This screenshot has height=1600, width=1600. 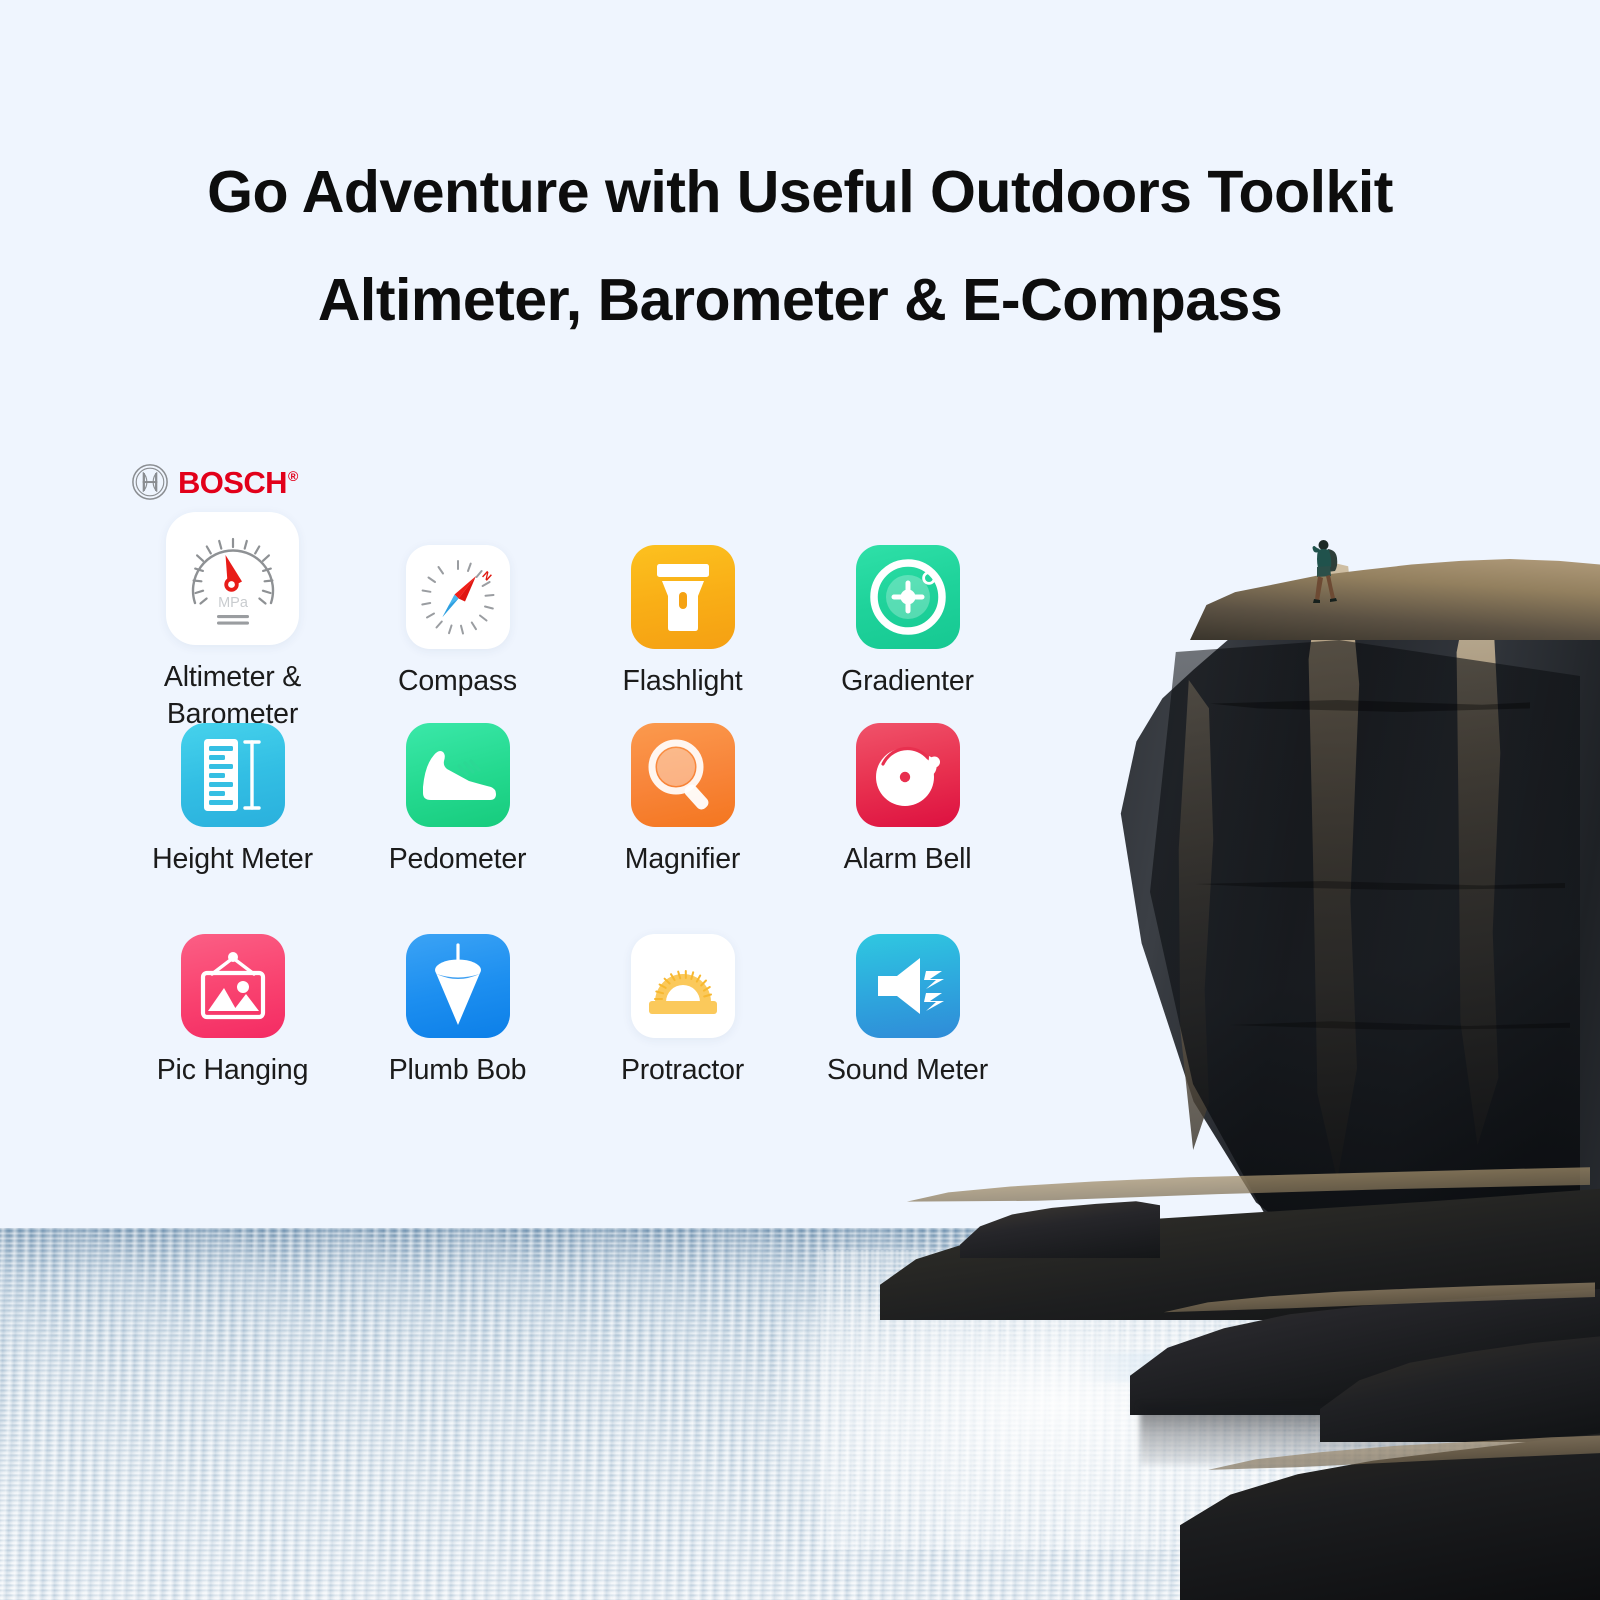 I want to click on app-cell-pedometer: Pedometer, so click(x=457, y=800).